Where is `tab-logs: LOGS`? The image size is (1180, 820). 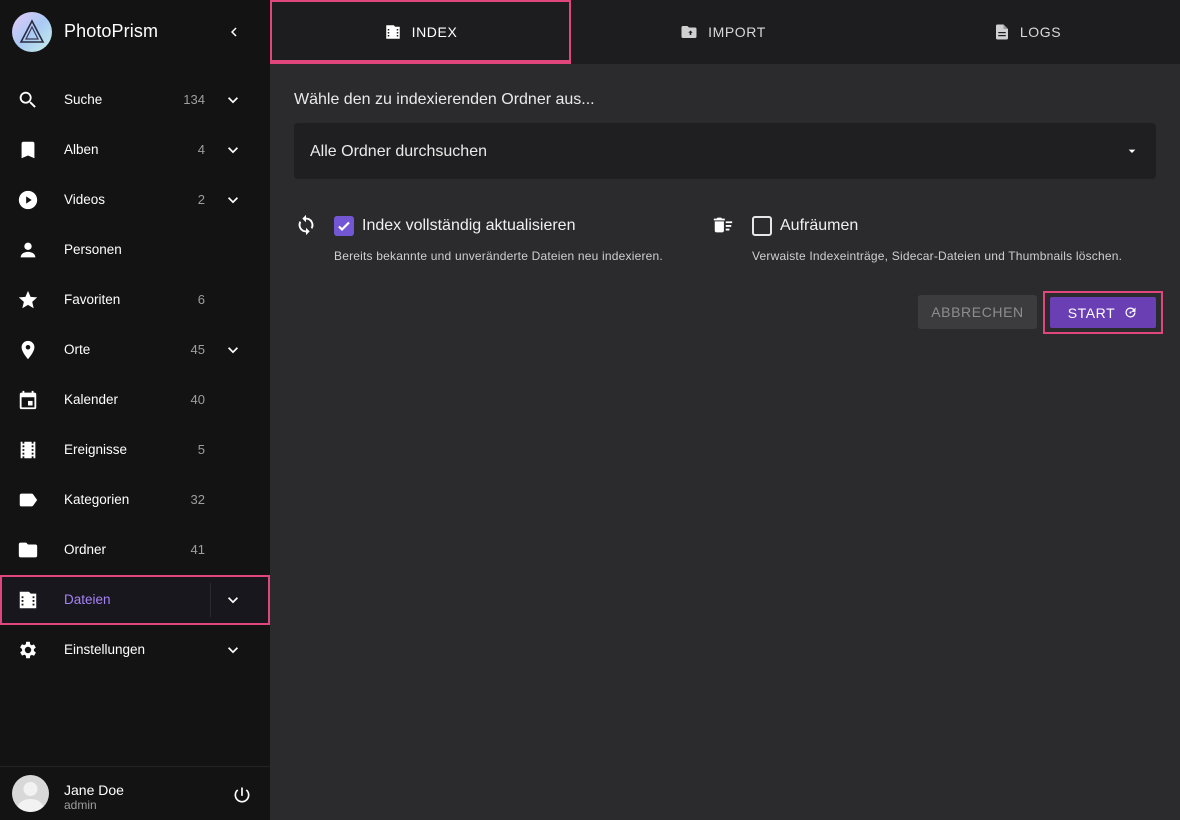
tab-logs: LOGS is located at coordinates (1027, 32).